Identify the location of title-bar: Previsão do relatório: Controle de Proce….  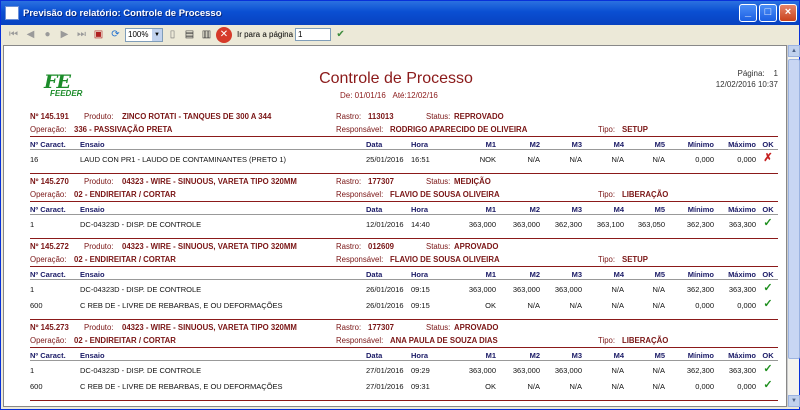
(400, 13).